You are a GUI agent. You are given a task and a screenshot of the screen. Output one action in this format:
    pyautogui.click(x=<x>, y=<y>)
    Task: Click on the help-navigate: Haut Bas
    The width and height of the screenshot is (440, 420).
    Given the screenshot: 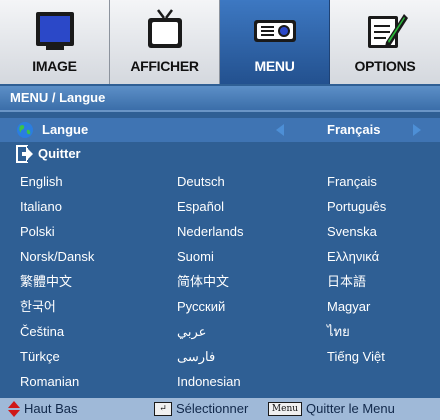 What is the action you would take?
    pyautogui.click(x=51, y=408)
    